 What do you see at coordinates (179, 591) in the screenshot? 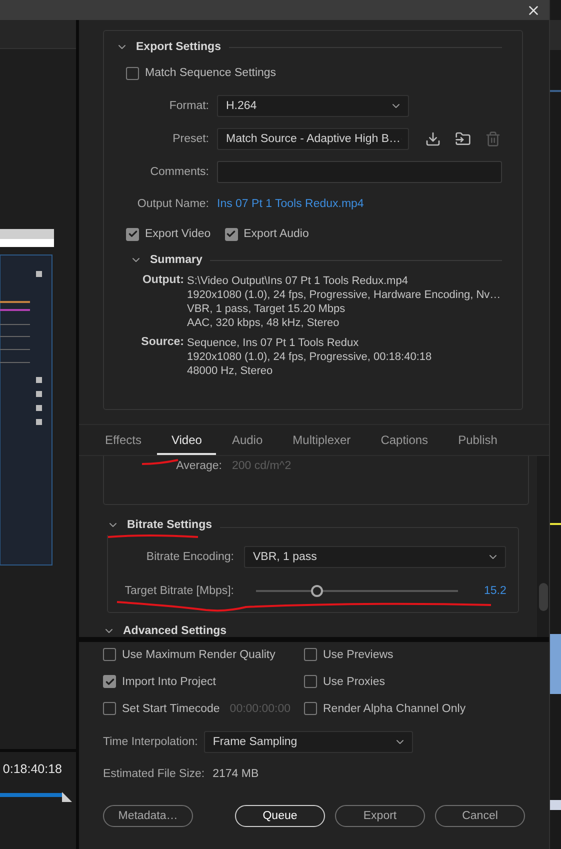
I see `field-label: Target Bitrate [Mbps]:` at bounding box center [179, 591].